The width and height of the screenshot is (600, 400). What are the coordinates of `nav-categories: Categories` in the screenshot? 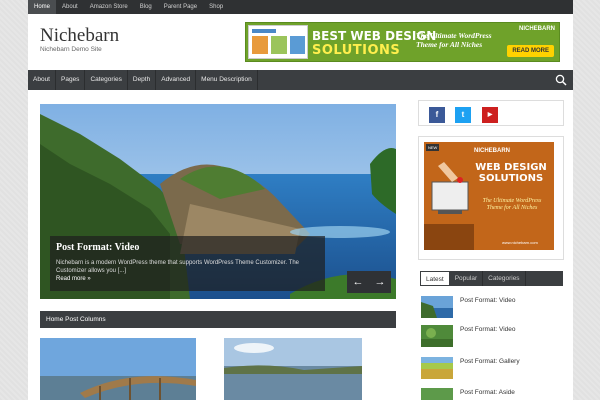 It's located at (106, 80).